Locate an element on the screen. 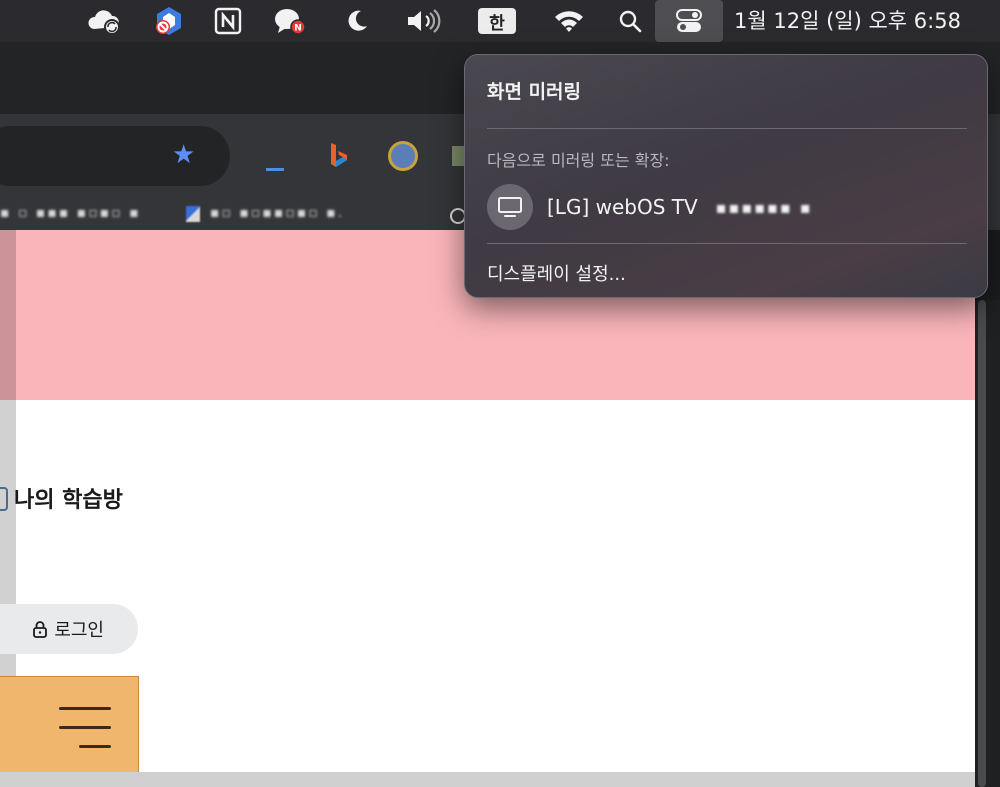 The height and width of the screenshot is (787, 1000). study-room-icon is located at coordinates (4, 499).